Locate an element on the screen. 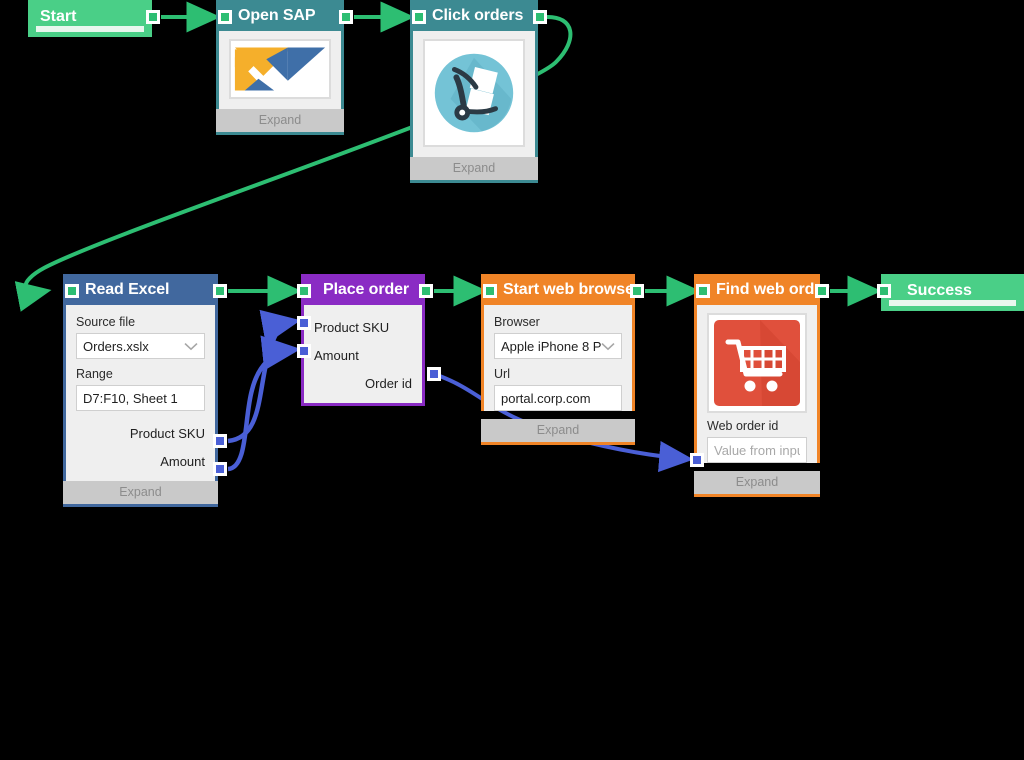 The image size is (1024, 760). node-open-sap-footer-edge is located at coordinates (280, 133).